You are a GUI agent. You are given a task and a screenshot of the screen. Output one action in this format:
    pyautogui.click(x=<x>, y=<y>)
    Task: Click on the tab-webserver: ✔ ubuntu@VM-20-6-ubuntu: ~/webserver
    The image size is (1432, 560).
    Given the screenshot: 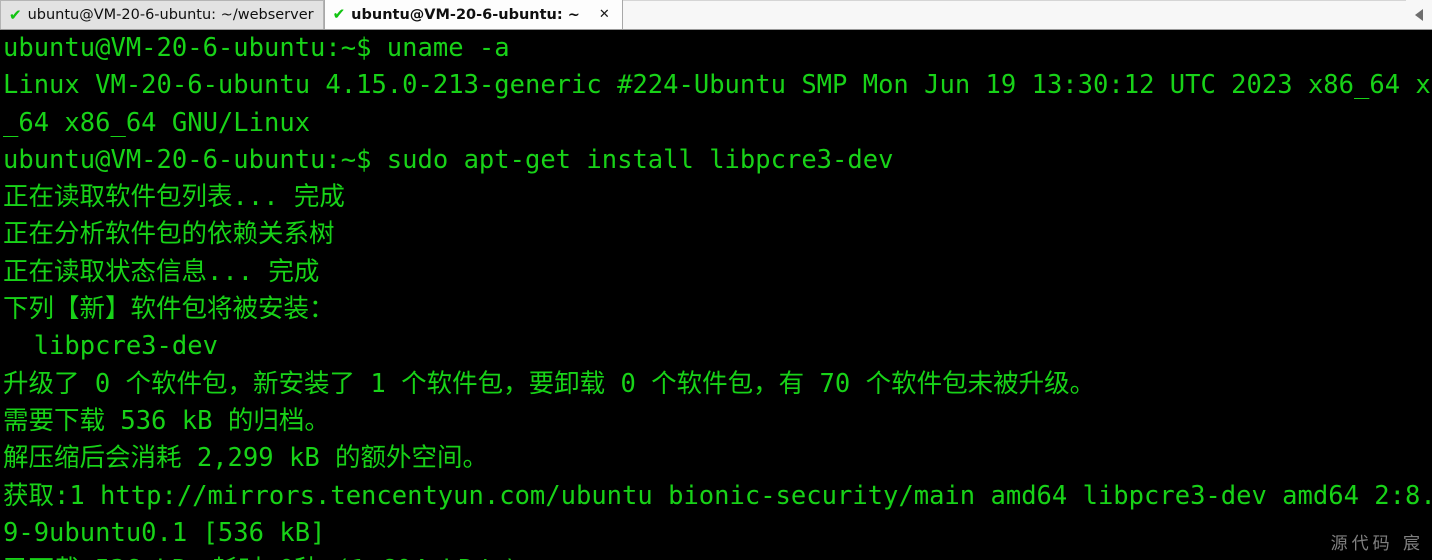 What is the action you would take?
    pyautogui.click(x=162, y=14)
    